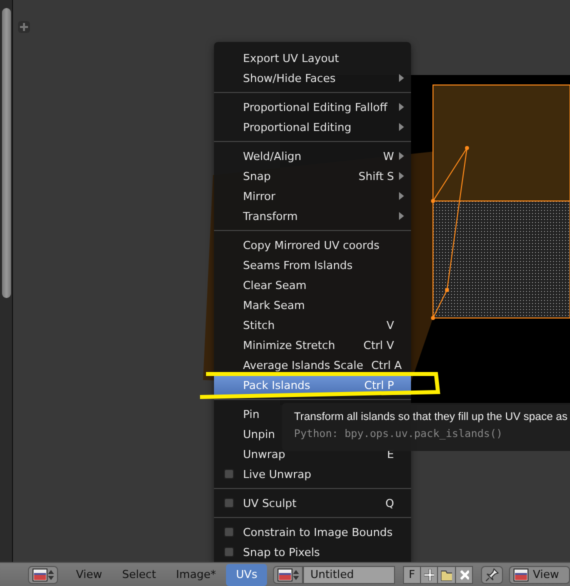  Describe the element at coordinates (312, 216) in the screenshot. I see `menu-item: Transform` at that location.